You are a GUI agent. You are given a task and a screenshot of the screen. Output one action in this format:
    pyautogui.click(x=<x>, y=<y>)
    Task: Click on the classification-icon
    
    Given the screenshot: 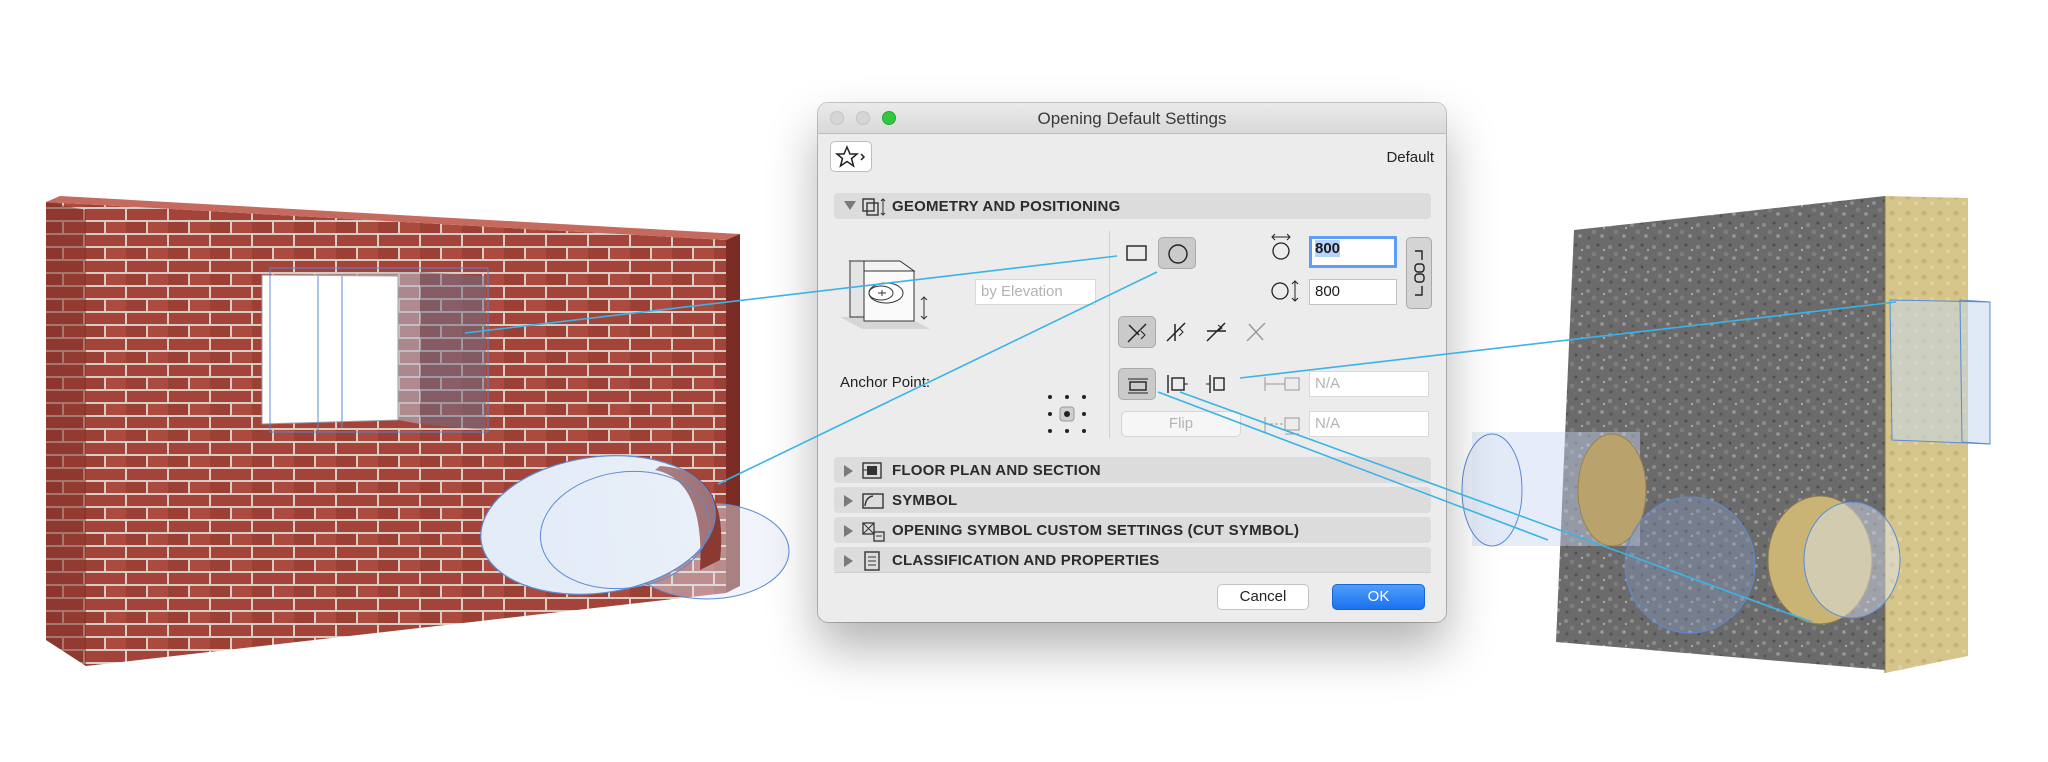 What is the action you would take?
    pyautogui.click(x=872, y=561)
    